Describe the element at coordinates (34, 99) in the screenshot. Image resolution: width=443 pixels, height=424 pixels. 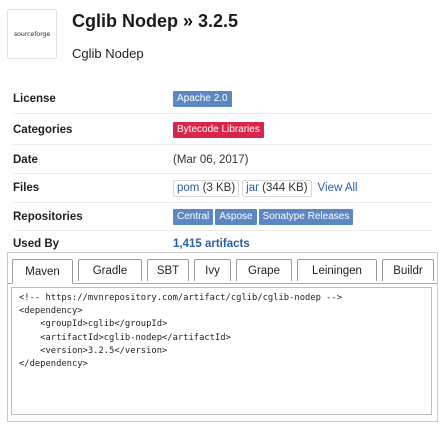
I see `license-label: License` at that location.